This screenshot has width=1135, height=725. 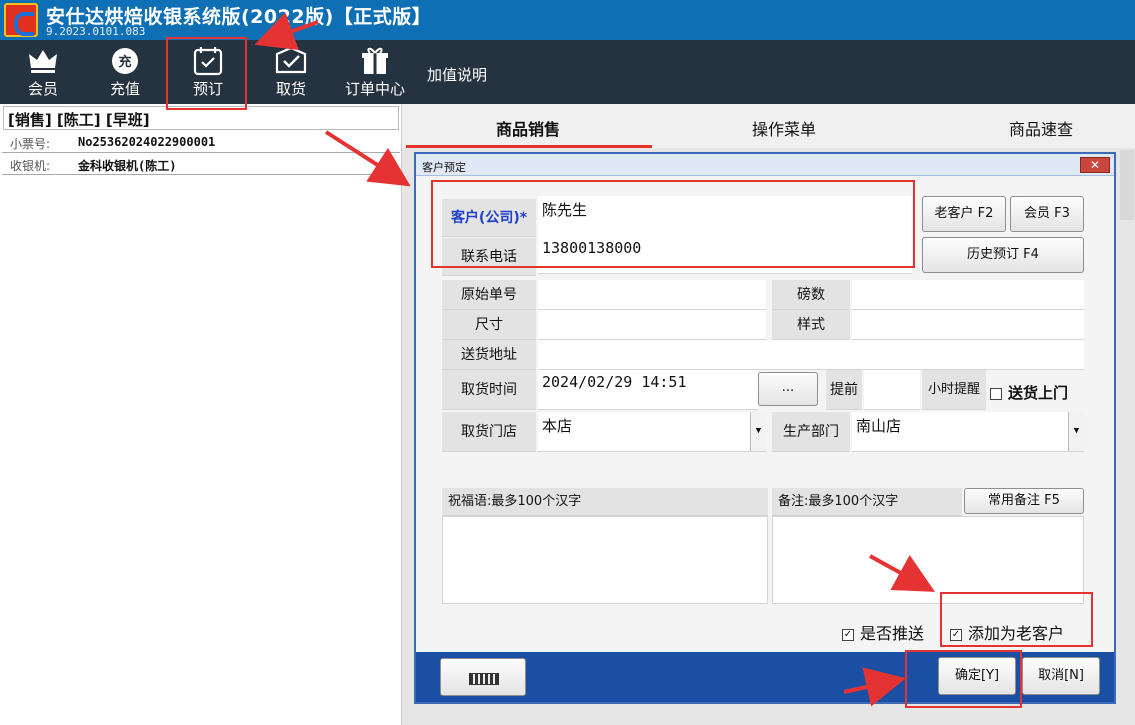 What do you see at coordinates (968, 295) in the screenshot?
I see `pounds-input` at bounding box center [968, 295].